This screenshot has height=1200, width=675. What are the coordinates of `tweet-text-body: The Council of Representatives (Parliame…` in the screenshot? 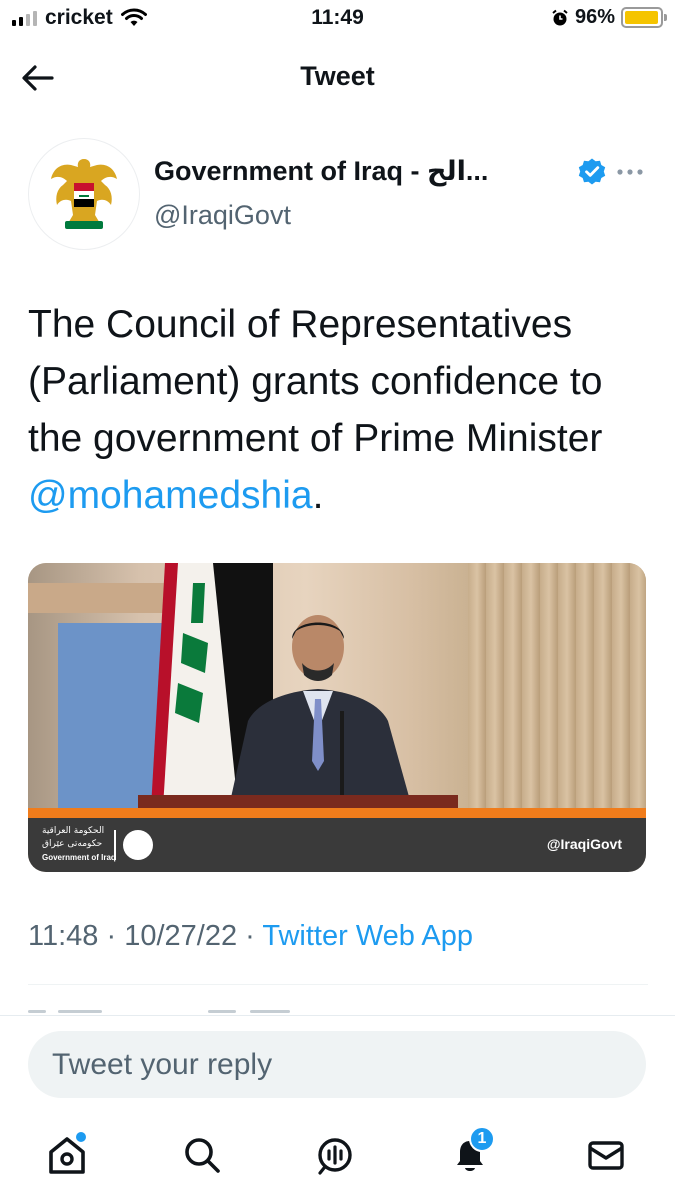 It's located at (315, 381).